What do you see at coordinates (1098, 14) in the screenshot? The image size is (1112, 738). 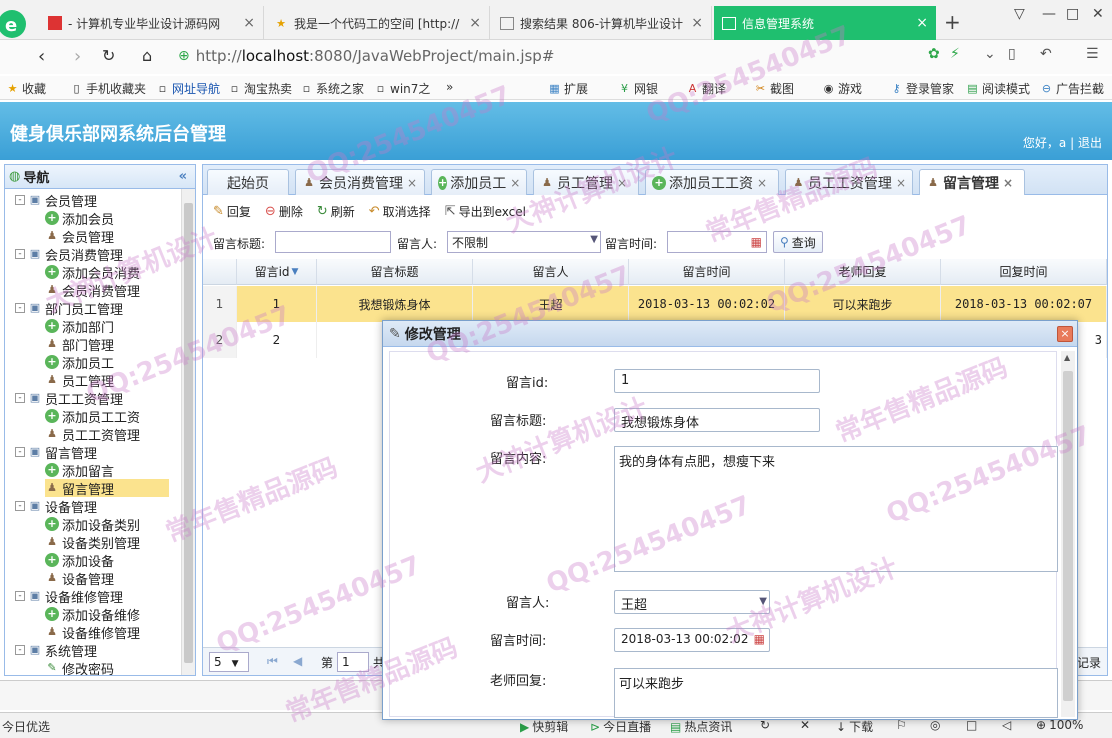 I see `window-close-icon: ✕` at bounding box center [1098, 14].